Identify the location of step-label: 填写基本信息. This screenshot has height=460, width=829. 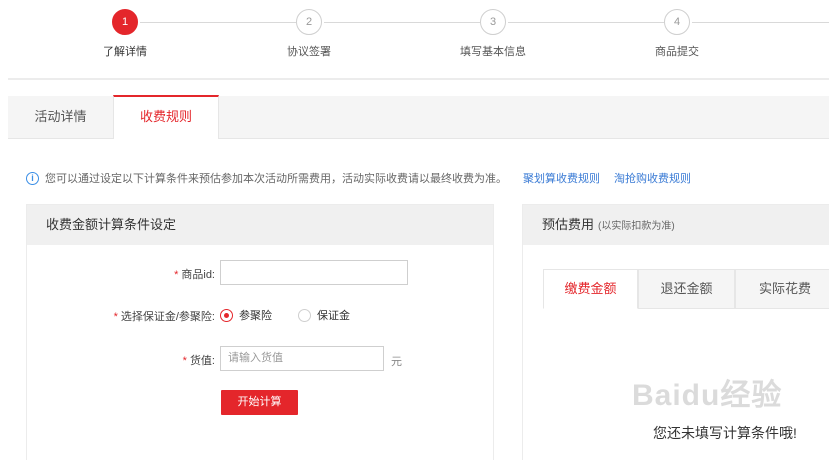
(493, 52).